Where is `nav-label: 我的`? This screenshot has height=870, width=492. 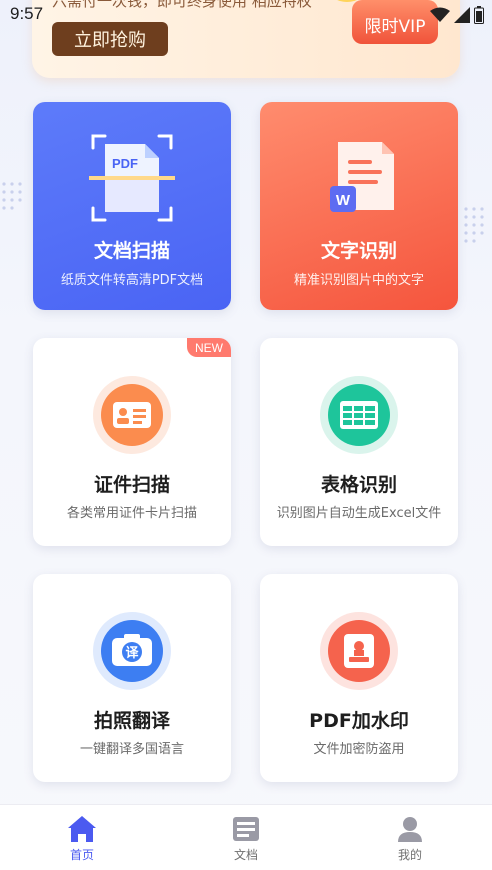
nav-label: 我的 is located at coordinates (409, 855).